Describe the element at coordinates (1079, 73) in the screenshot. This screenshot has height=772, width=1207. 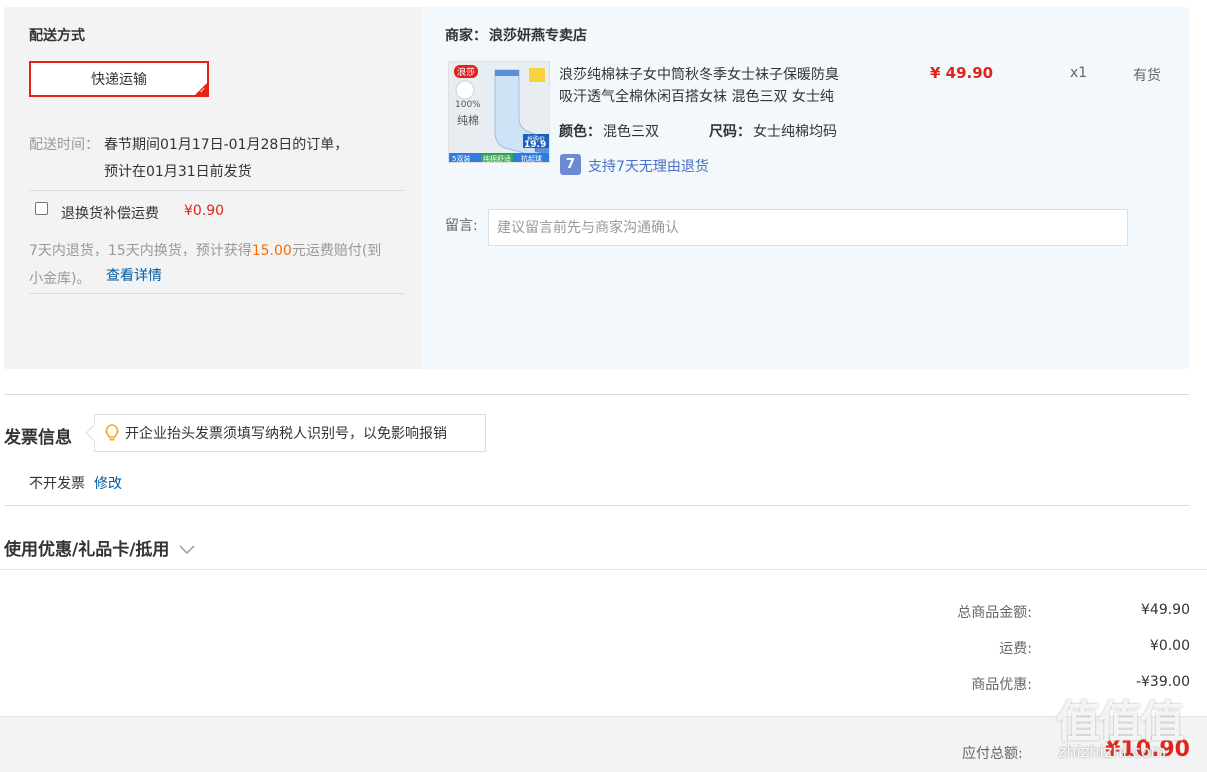
I see `product-quantity: x1` at that location.